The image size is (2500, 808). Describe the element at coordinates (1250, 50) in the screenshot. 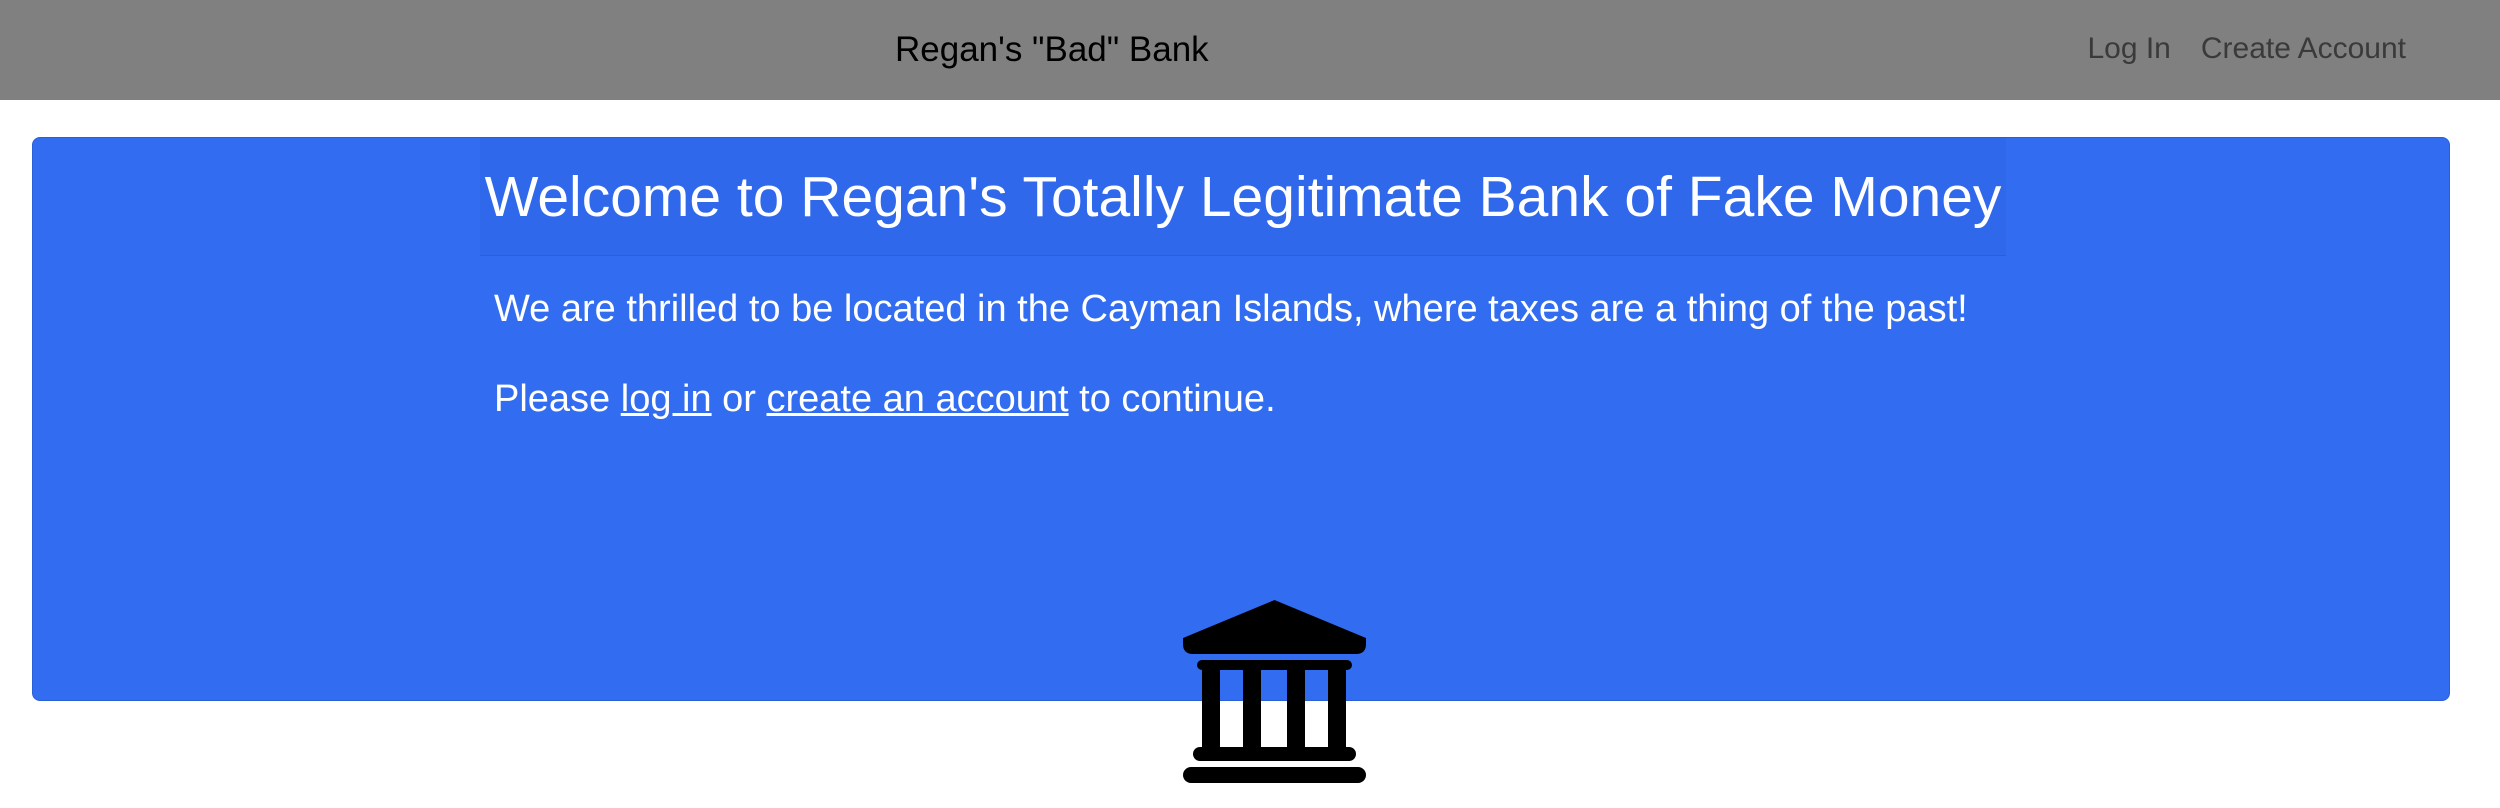

I see `navbar: Regan's "Bad" Bank Log In Create Account` at that location.